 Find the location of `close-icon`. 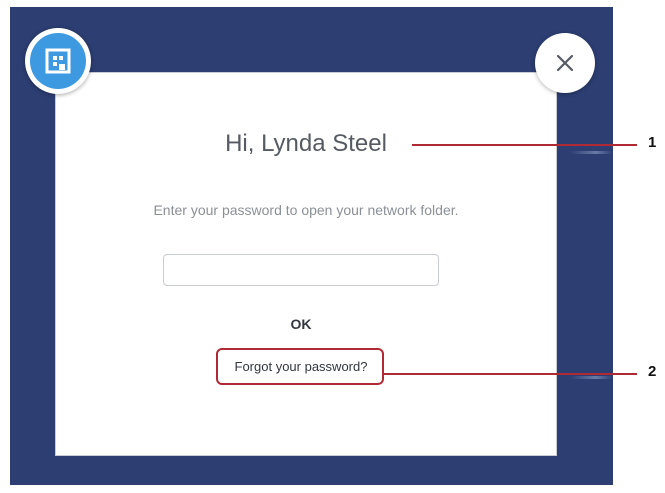

close-icon is located at coordinates (565, 63).